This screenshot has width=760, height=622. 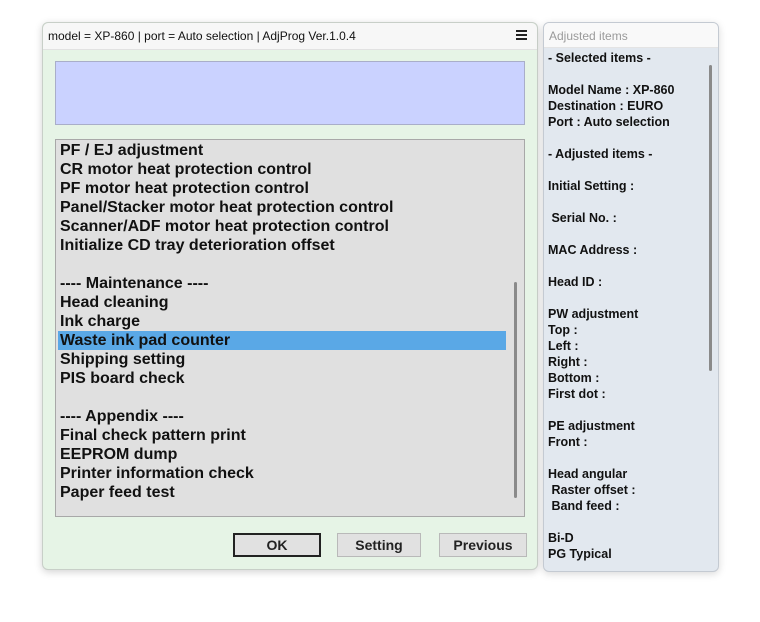 I want to click on setting-button: Setting, so click(x=379, y=545).